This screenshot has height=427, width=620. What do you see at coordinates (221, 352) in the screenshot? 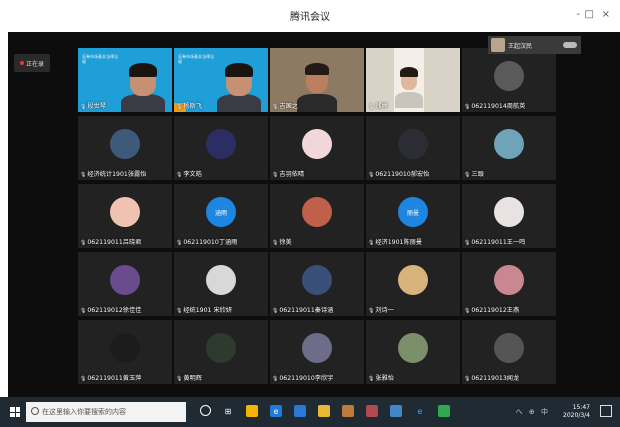
I see `participant-tile: 🎙黄明辉` at bounding box center [221, 352].